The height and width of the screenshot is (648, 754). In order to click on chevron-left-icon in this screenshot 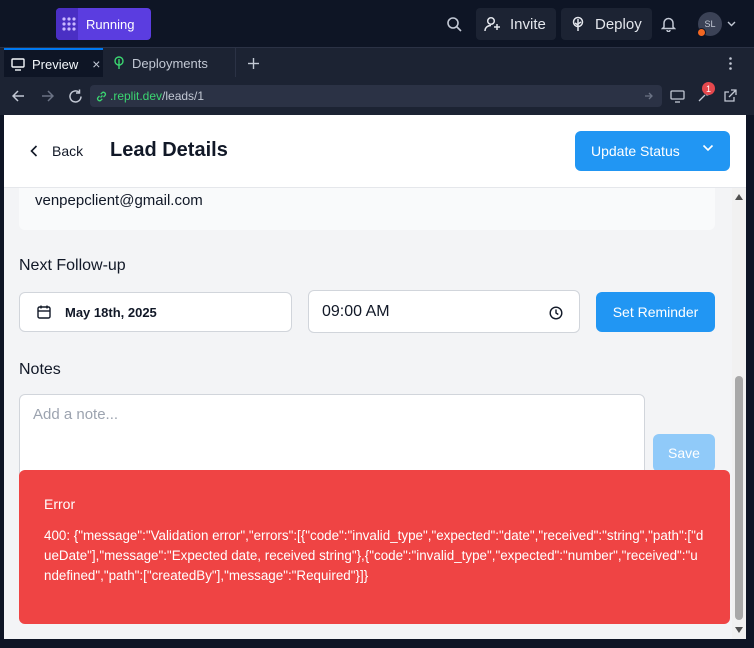, I will do `click(34, 151)`.